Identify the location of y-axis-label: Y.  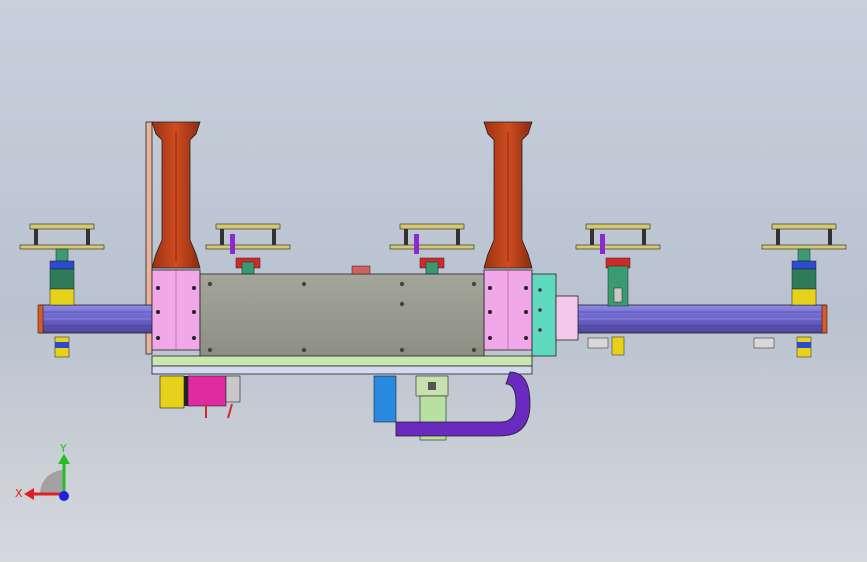
(63, 448).